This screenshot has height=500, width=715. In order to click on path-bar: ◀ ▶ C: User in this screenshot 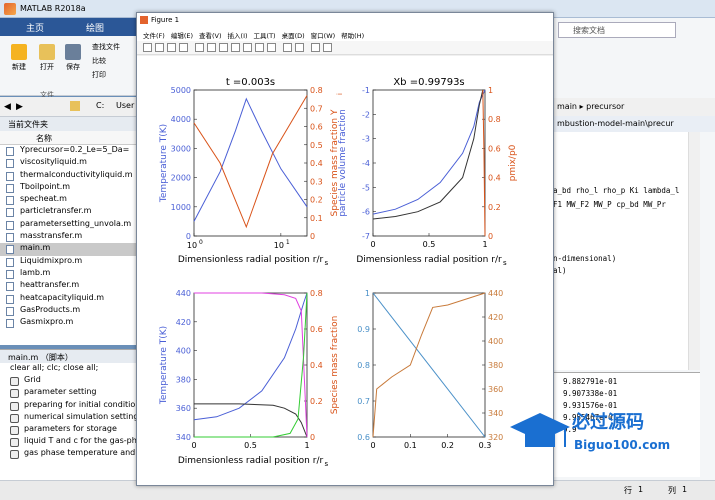, I will do `click(70, 107)`.